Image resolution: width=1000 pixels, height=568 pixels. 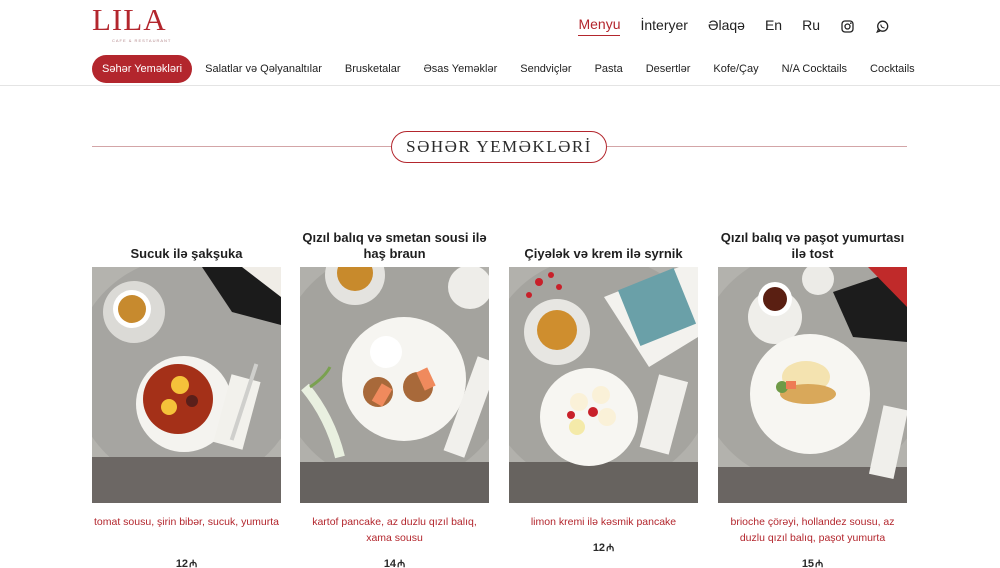 What do you see at coordinates (609, 69) in the screenshot?
I see `category-tab-pasta: Pasta` at bounding box center [609, 69].